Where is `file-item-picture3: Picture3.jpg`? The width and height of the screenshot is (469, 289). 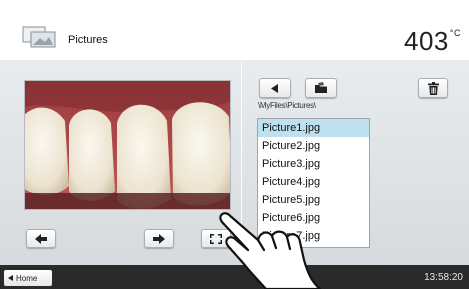 file-item-picture3: Picture3.jpg is located at coordinates (313, 164).